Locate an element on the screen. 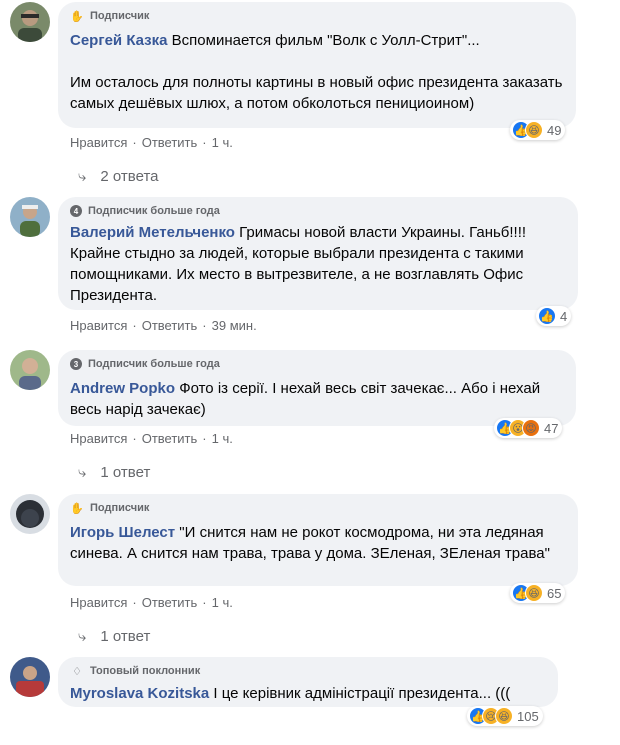 Image resolution: width=620 pixels, height=745 pixels. reaction-count: 47 is located at coordinates (551, 428).